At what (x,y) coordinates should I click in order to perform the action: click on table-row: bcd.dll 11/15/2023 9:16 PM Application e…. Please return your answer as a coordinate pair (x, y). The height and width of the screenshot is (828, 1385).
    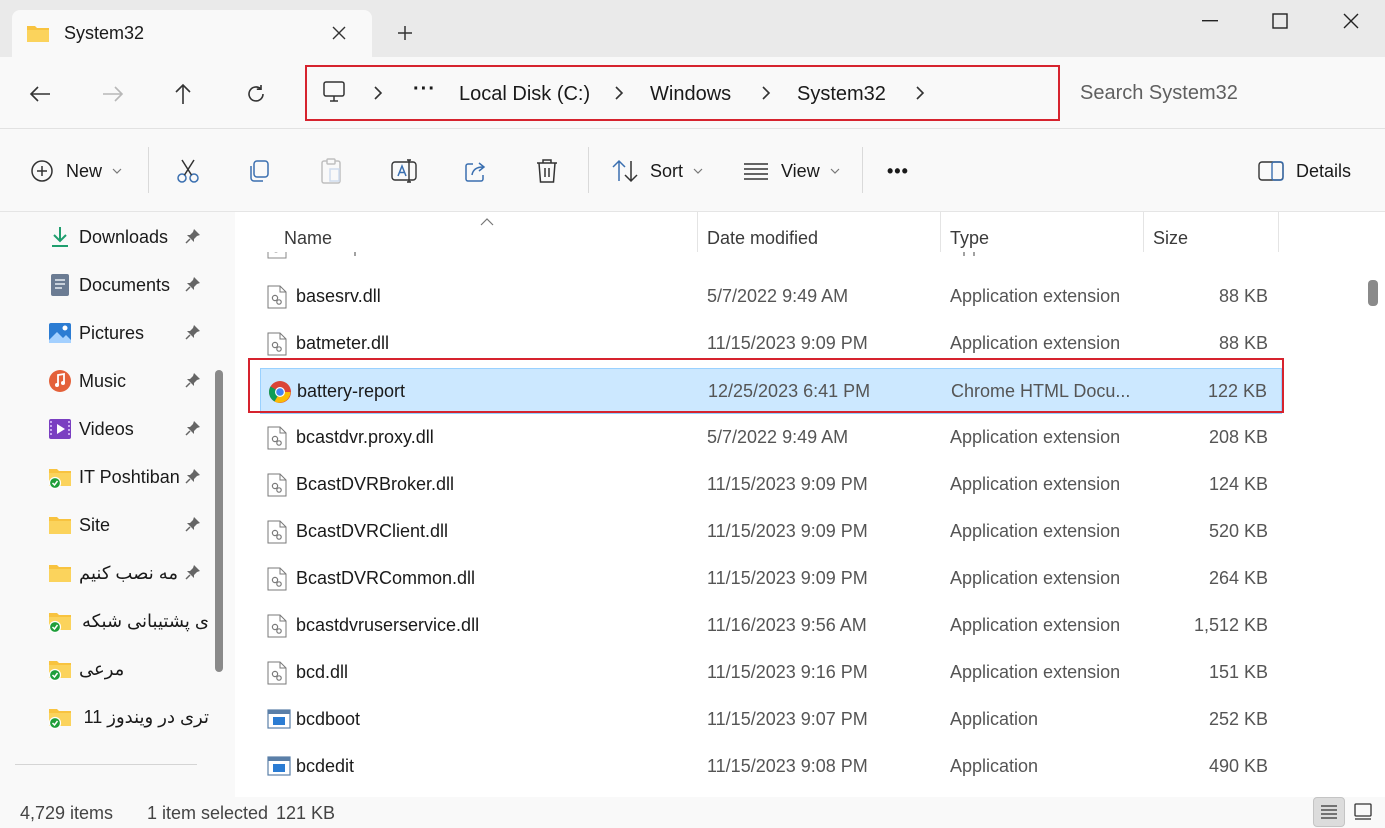
    Looking at the image, I should click on (771, 673).